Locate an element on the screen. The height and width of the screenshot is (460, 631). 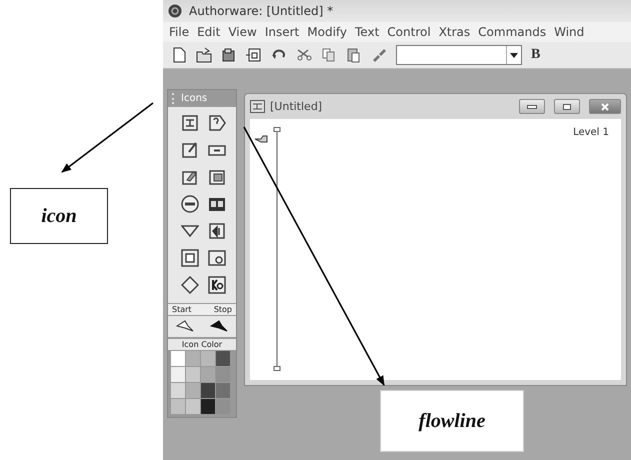
start-label: Start is located at coordinates (182, 309).